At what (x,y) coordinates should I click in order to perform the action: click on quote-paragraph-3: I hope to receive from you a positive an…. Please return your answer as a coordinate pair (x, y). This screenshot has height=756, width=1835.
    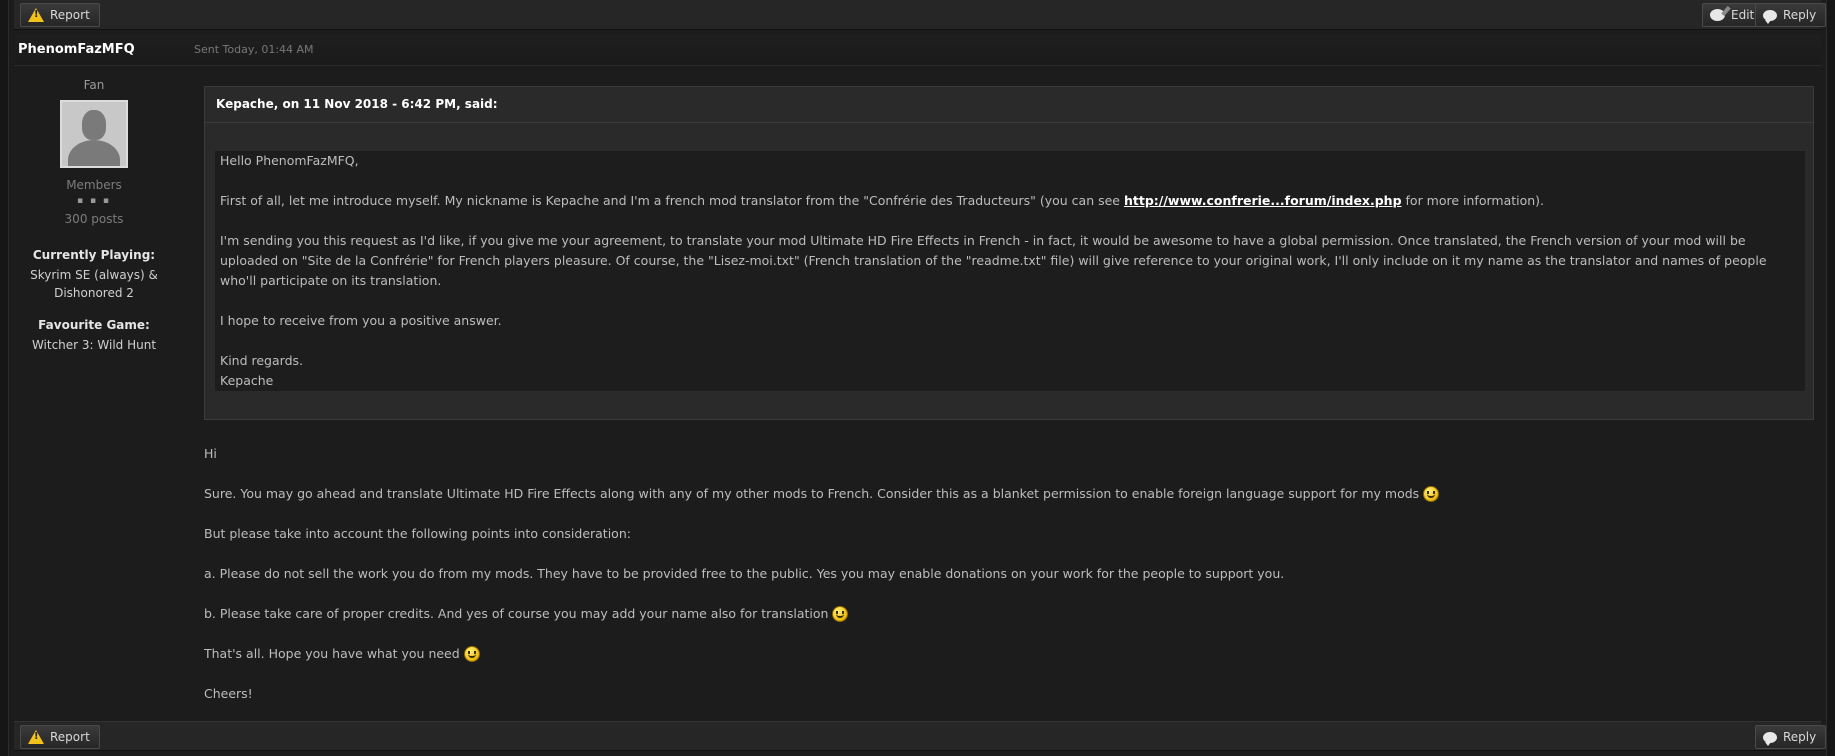
    Looking at the image, I should click on (361, 320).